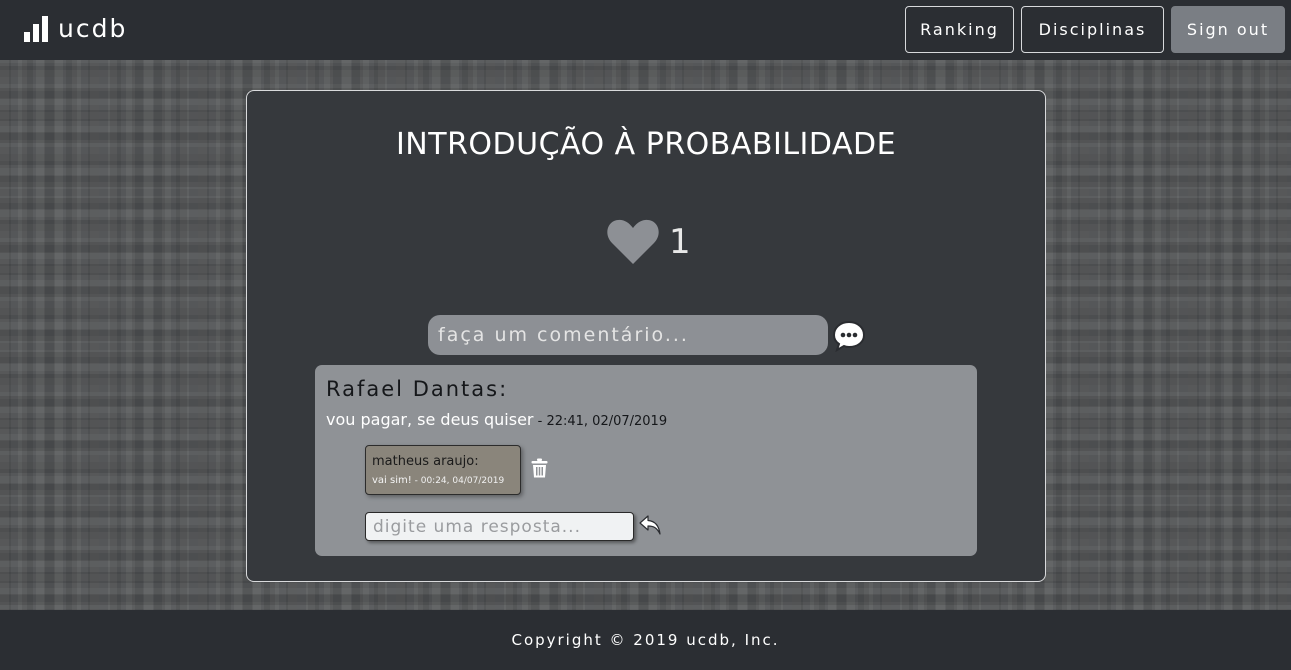  Describe the element at coordinates (680, 242) in the screenshot. I see `like-count: 1` at that location.